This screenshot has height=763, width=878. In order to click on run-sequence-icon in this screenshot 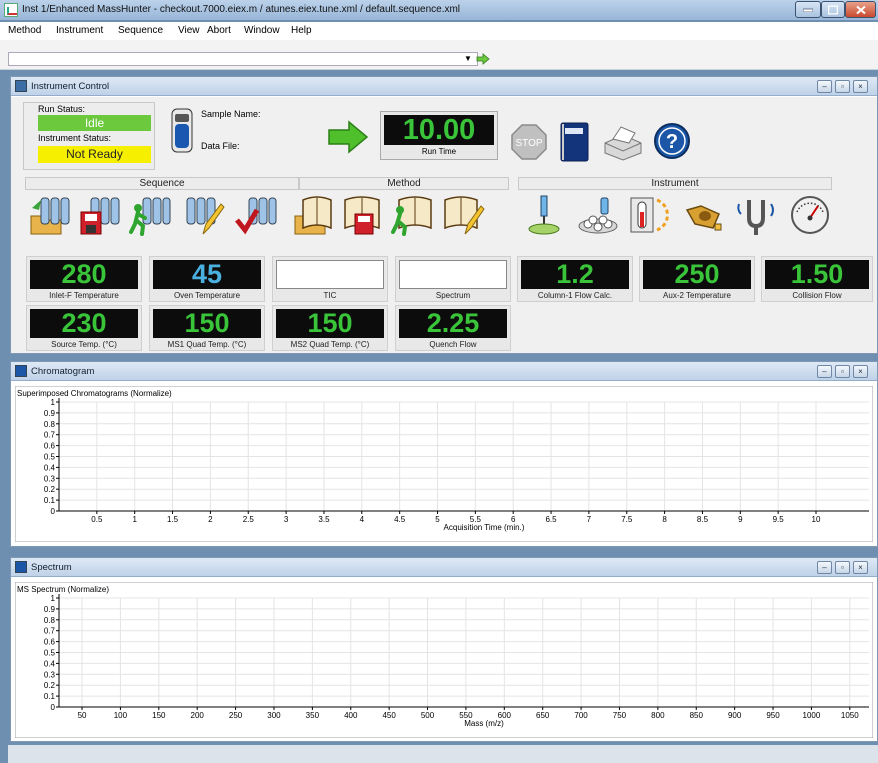, I will do `click(150, 215)`.